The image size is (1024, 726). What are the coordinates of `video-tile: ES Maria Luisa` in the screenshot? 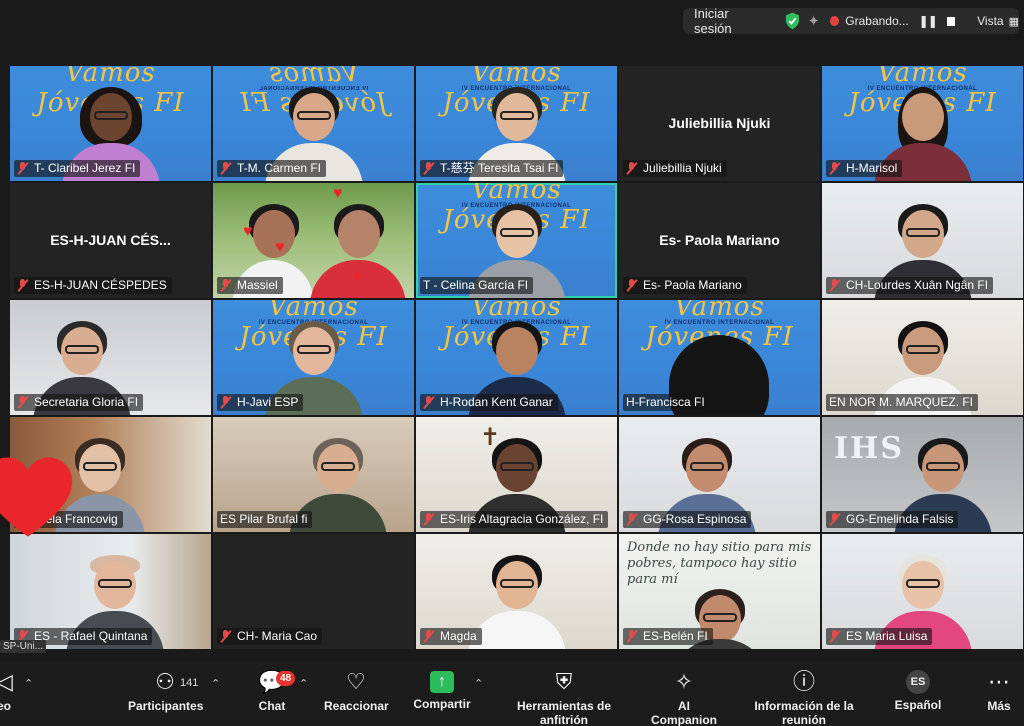 It's located at (922, 591).